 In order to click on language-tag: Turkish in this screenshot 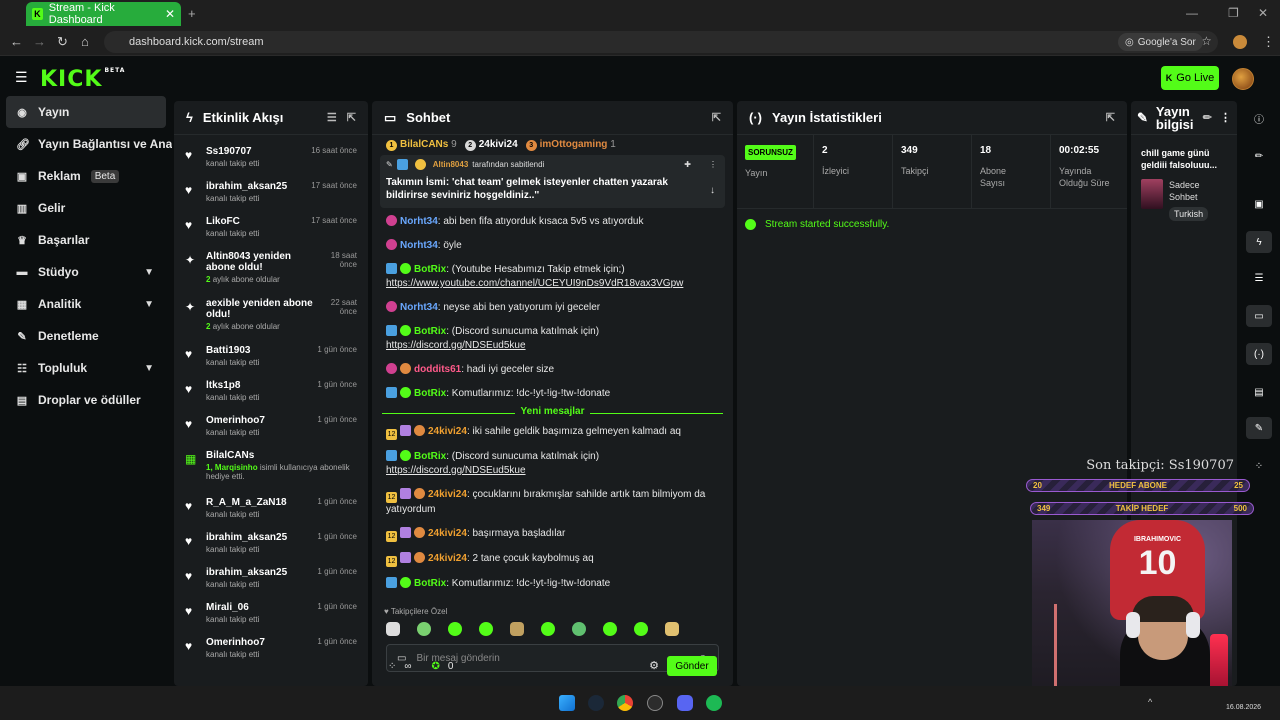, I will do `click(1189, 214)`.